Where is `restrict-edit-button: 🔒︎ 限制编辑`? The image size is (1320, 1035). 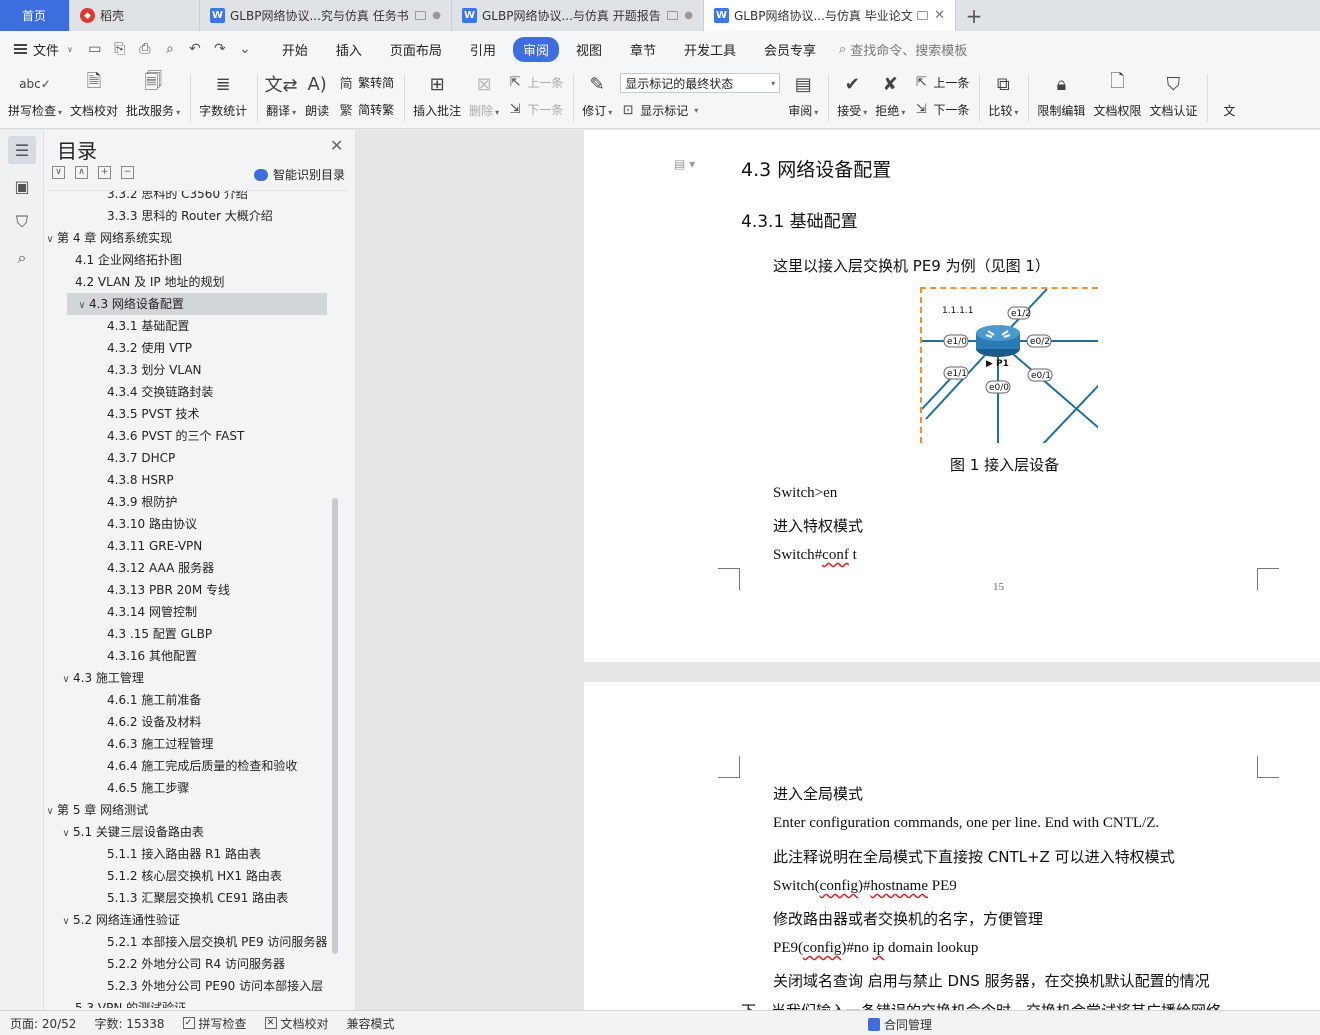
restrict-edit-button: 🔒︎ 限制编辑 is located at coordinates (1061, 93).